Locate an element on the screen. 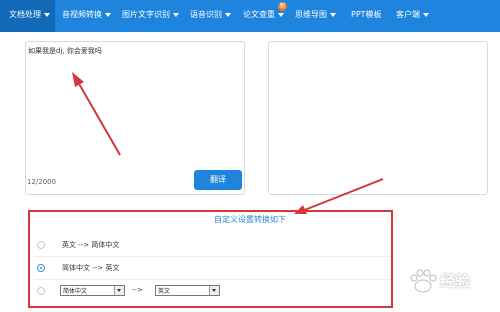 This screenshot has width=500, height=312. arrow-to-settings is located at coordinates (339, 196).